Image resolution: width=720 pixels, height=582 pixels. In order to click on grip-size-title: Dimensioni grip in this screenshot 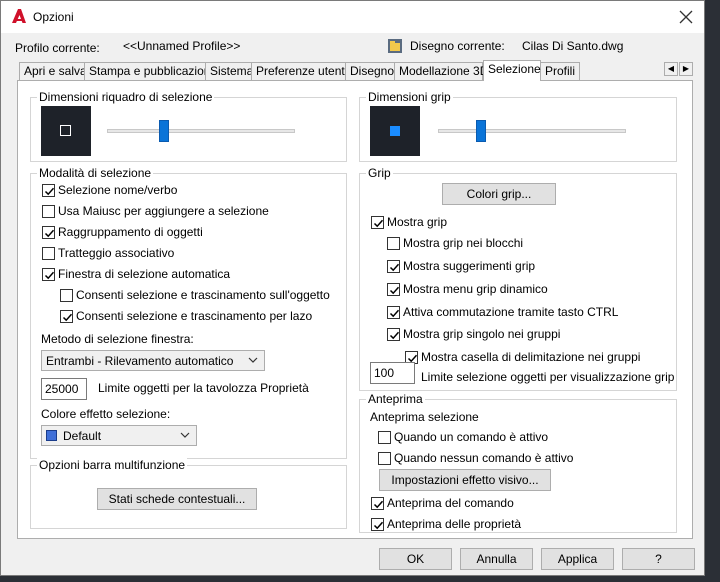, I will do `click(409, 97)`.